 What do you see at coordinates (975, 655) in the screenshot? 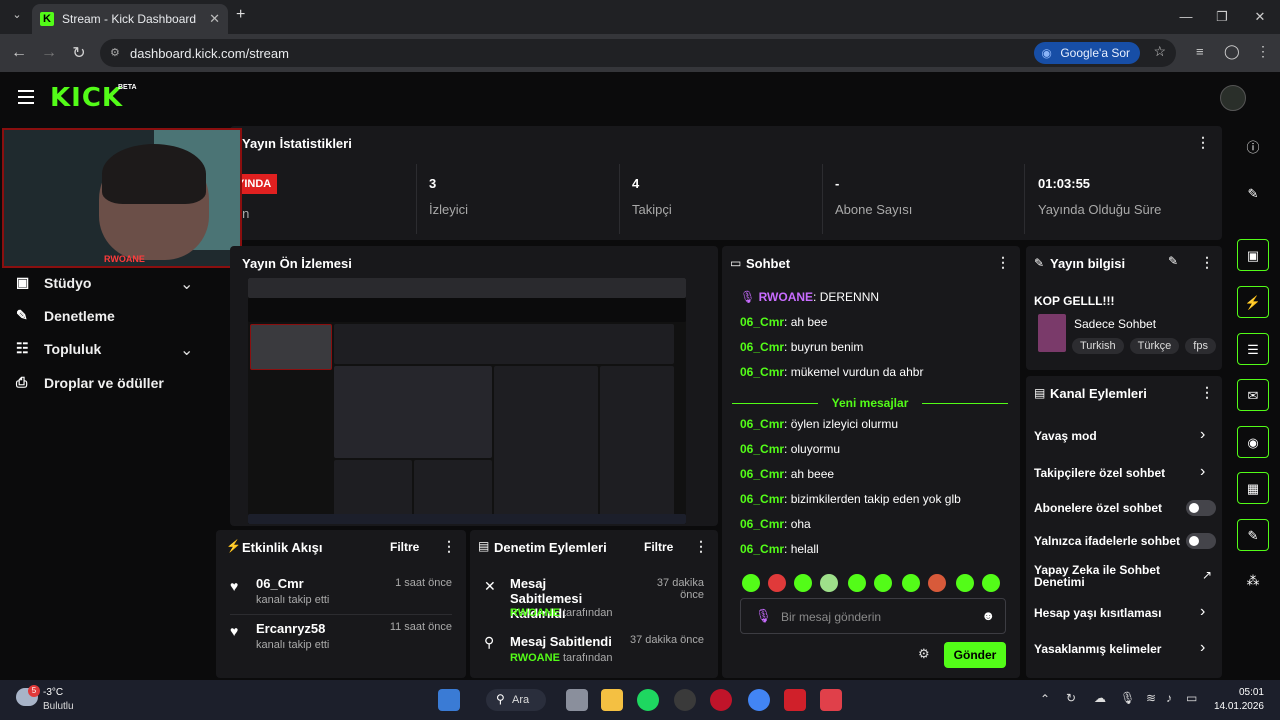
I see `send-button: Gönder` at bounding box center [975, 655].